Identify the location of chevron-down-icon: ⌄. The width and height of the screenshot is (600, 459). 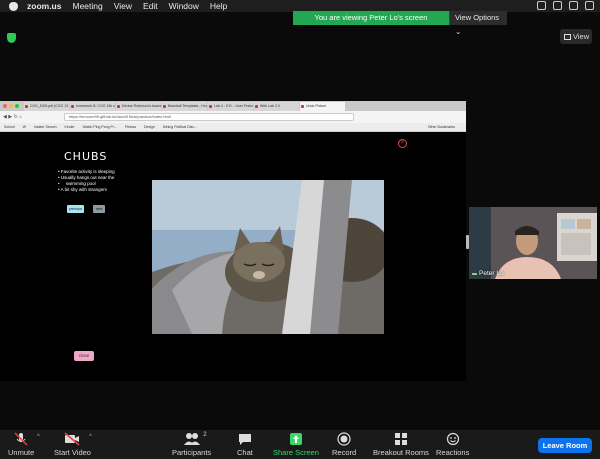
(458, 31).